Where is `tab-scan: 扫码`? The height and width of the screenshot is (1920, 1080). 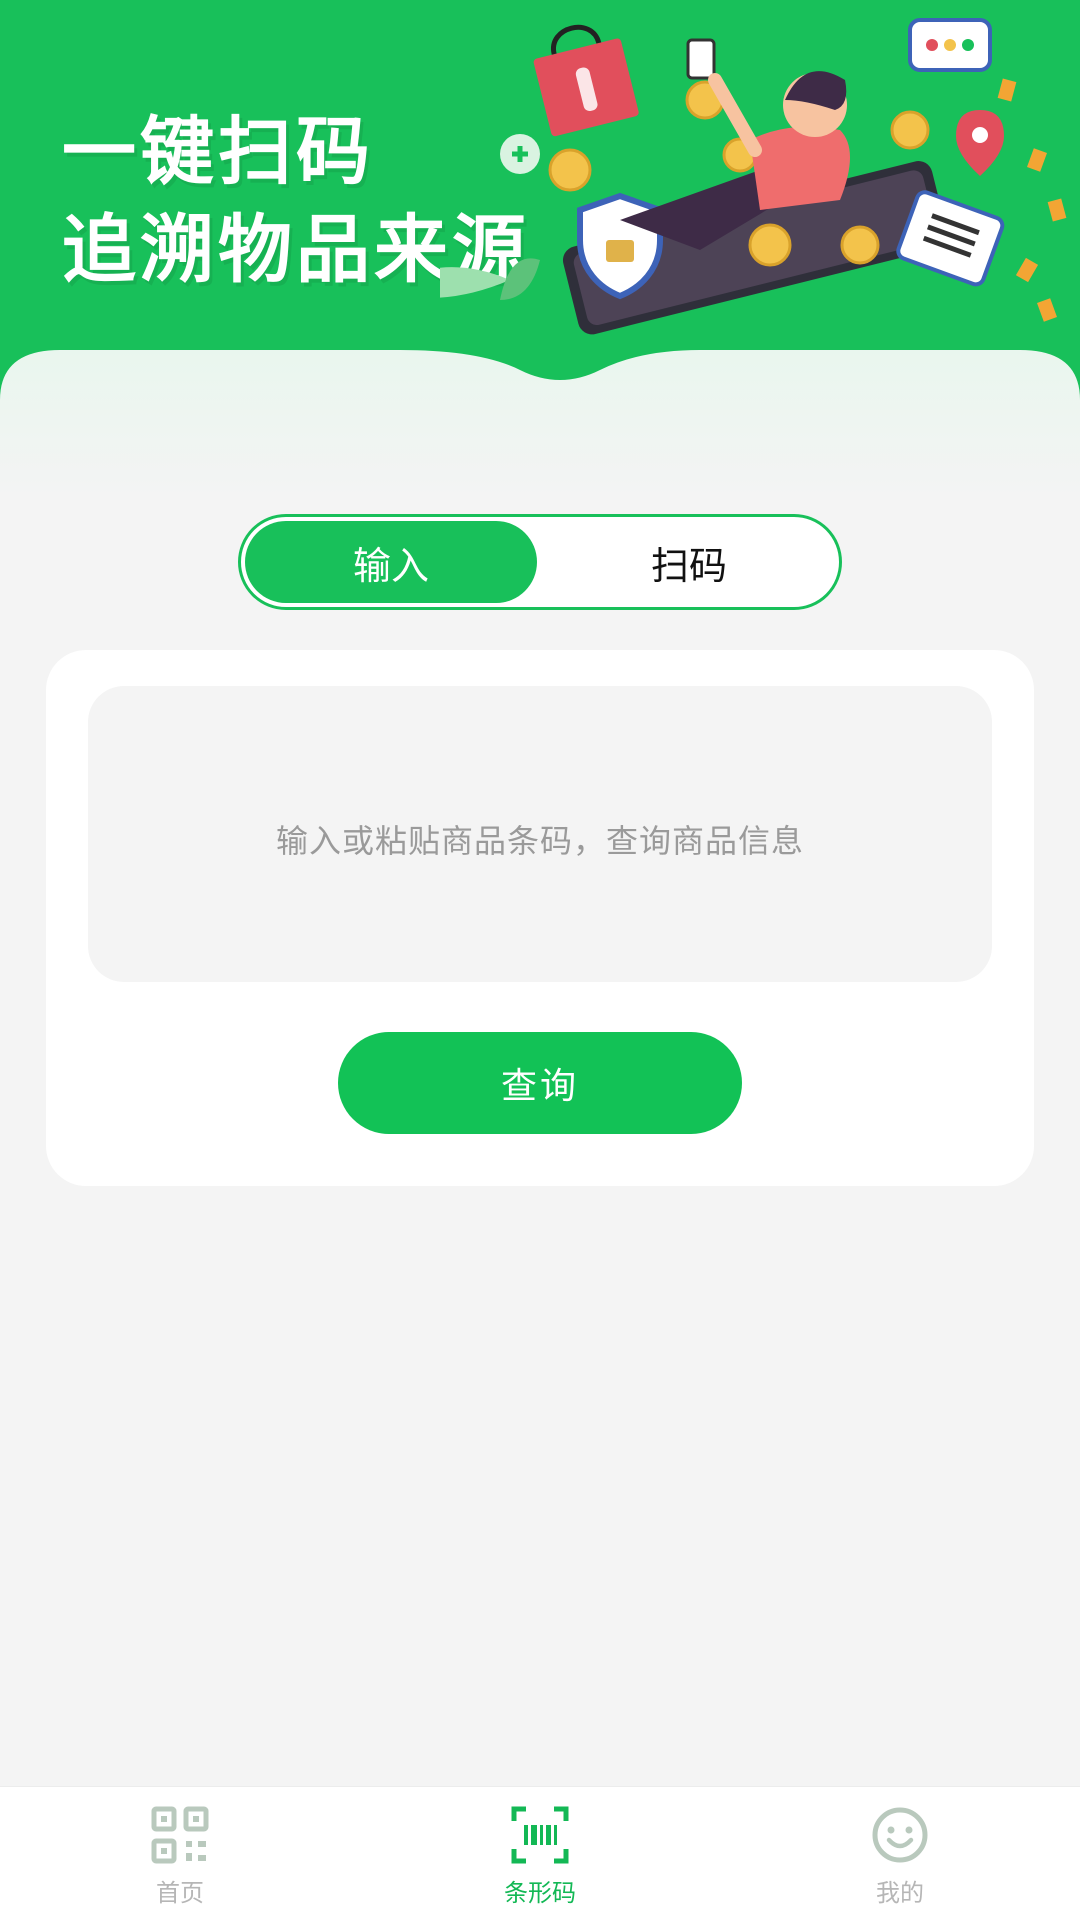
tab-scan: 扫码 is located at coordinates (689, 562).